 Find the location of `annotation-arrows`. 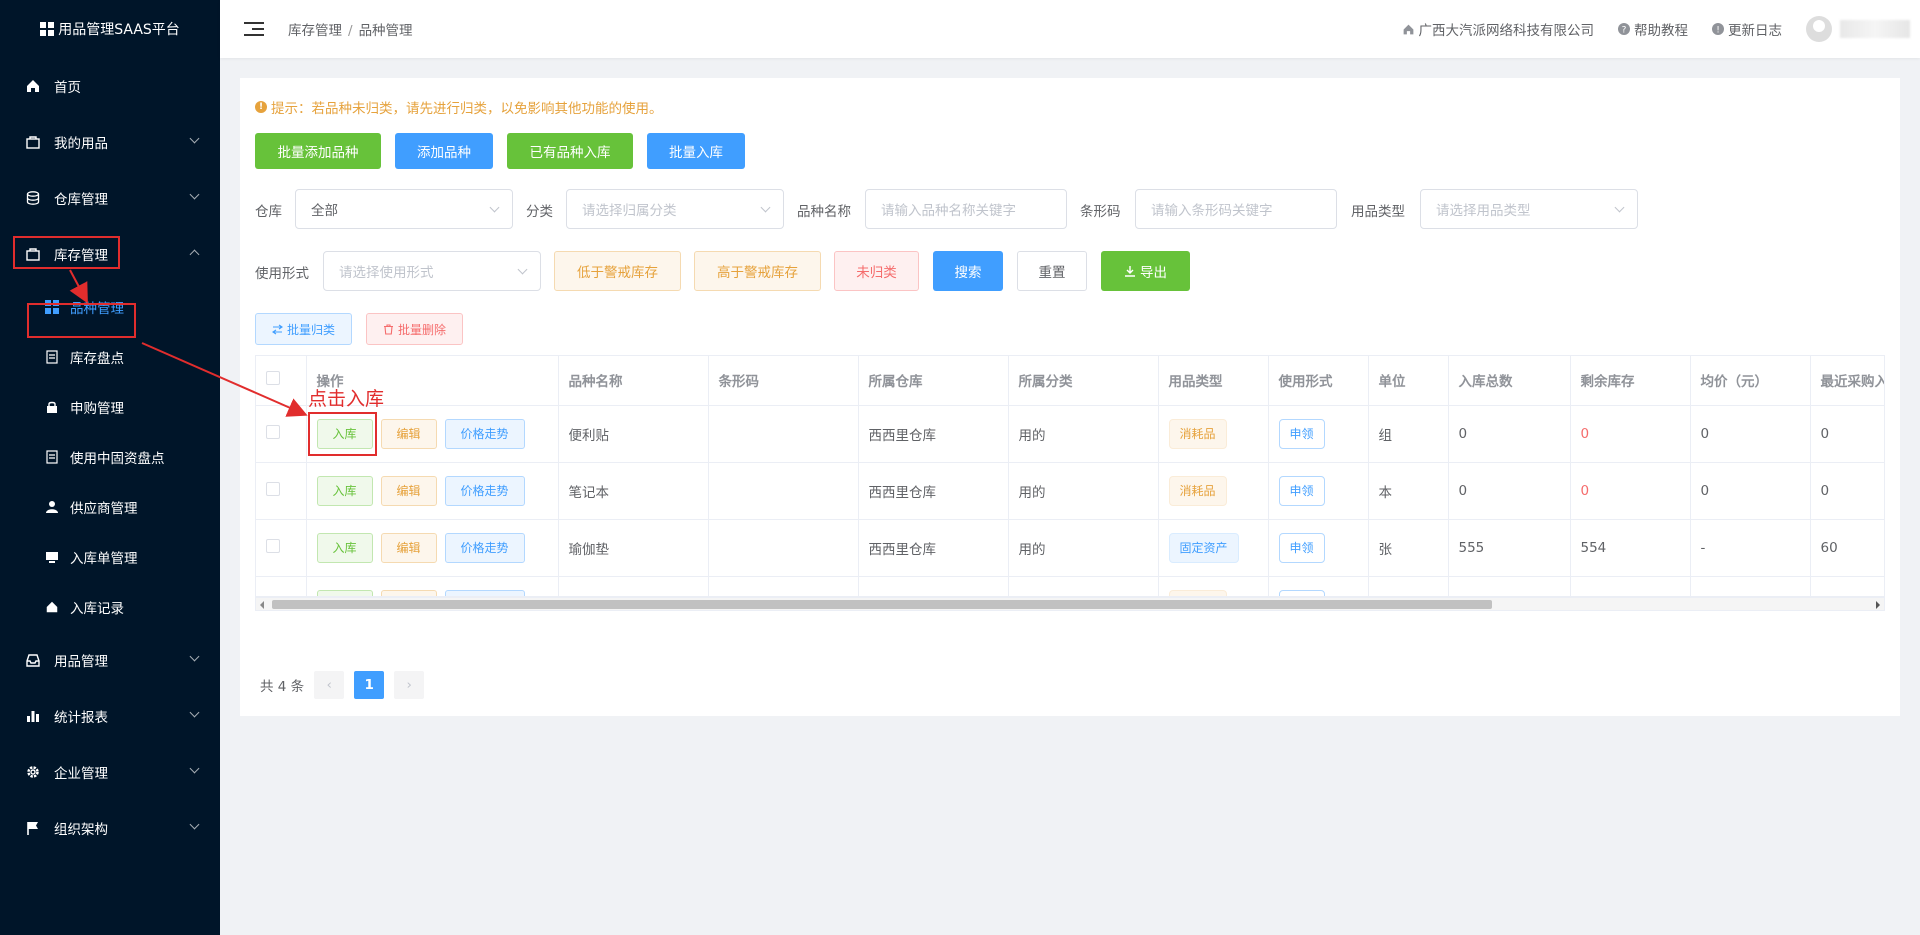

annotation-arrows is located at coordinates (188, 343).